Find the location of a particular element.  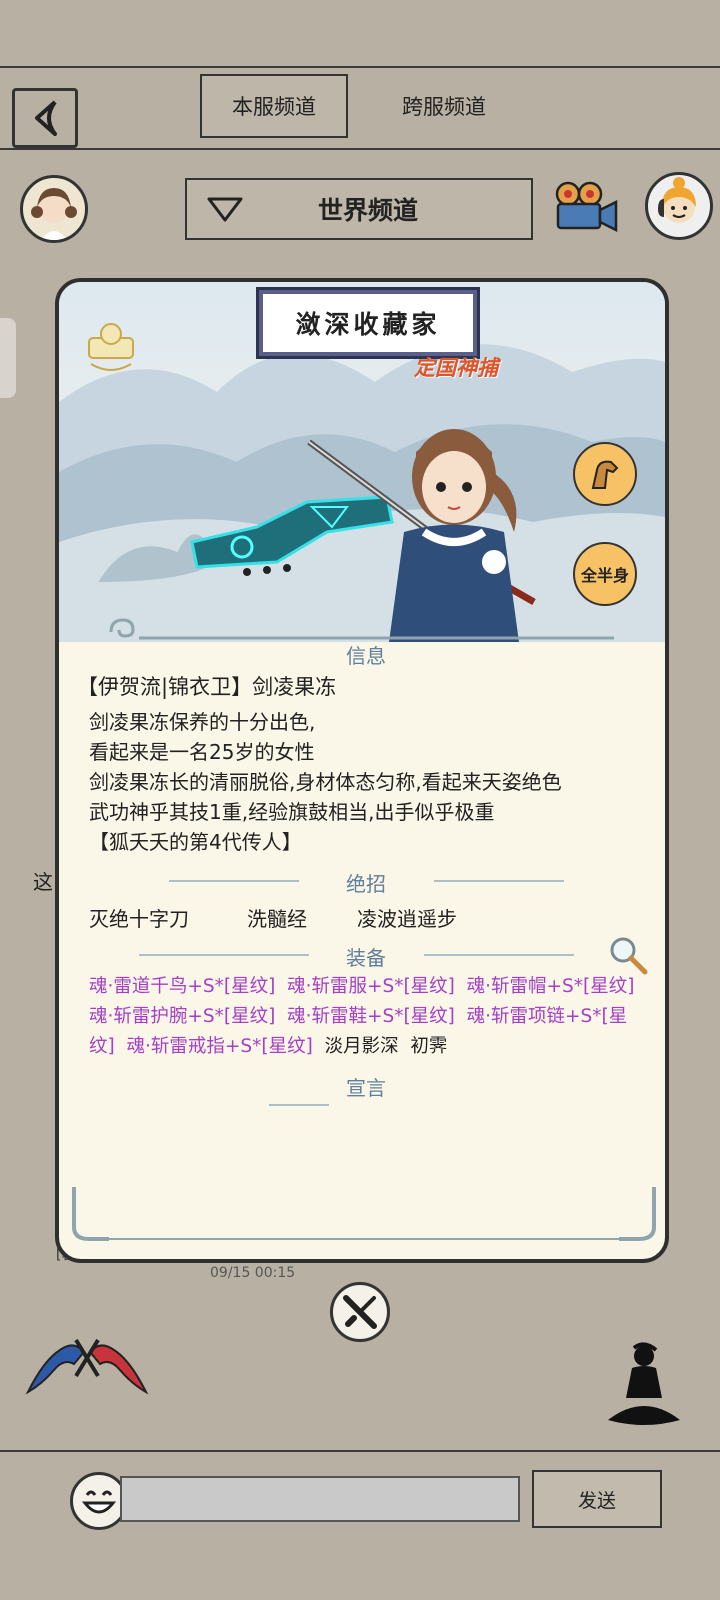

tab-cross-server: 跨服频道 is located at coordinates (444, 106).